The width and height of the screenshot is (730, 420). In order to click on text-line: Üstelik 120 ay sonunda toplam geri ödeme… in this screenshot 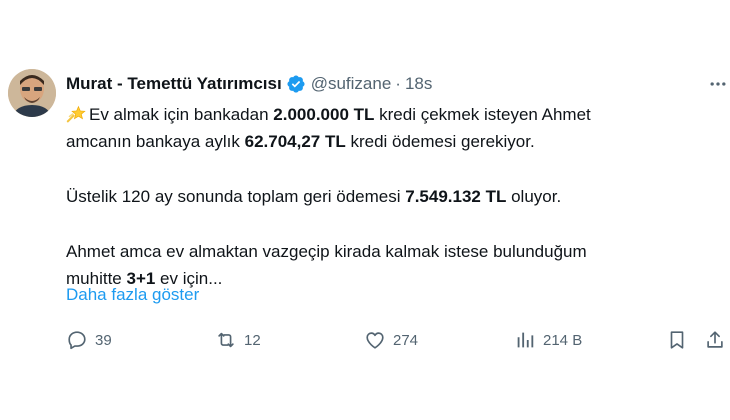, I will do `click(391, 196)`.